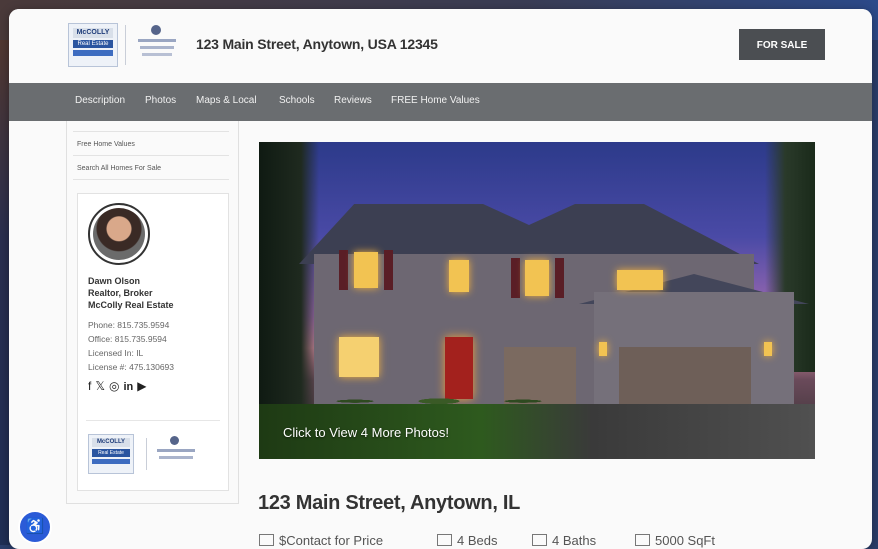  I want to click on nav-photos: Photos, so click(160, 100).